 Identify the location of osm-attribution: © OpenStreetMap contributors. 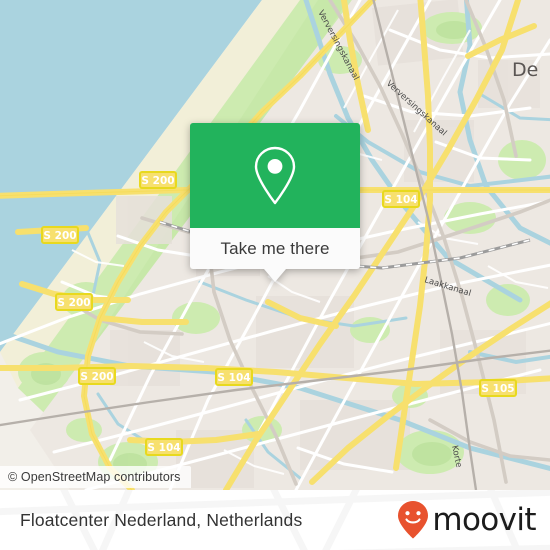
(95, 477).